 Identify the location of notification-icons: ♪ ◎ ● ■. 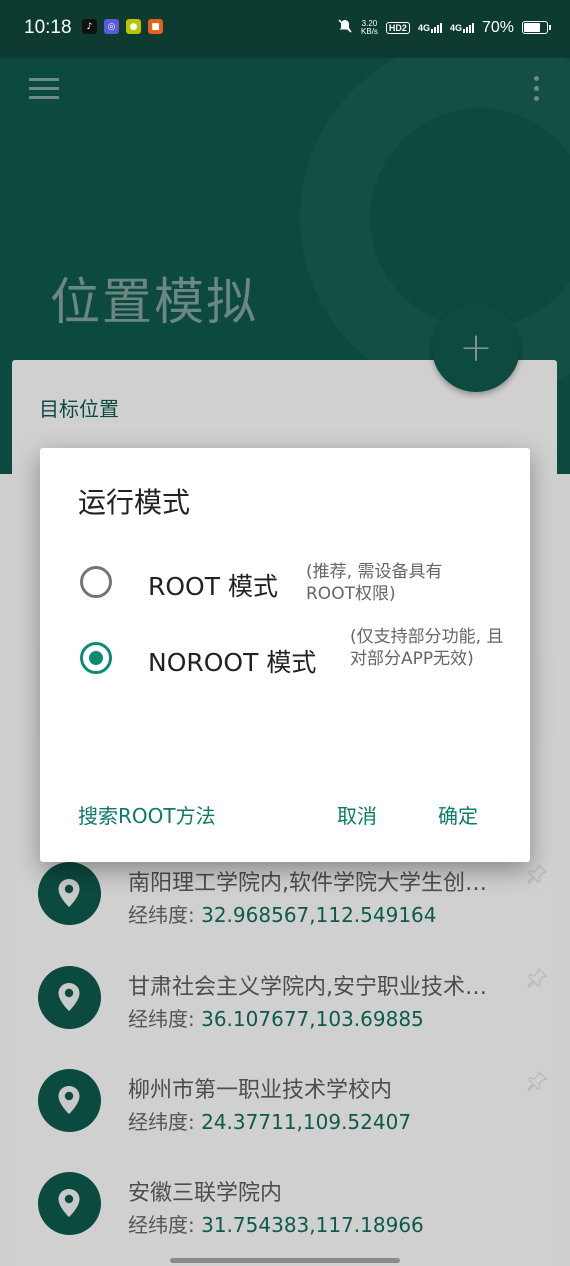
(122, 26).